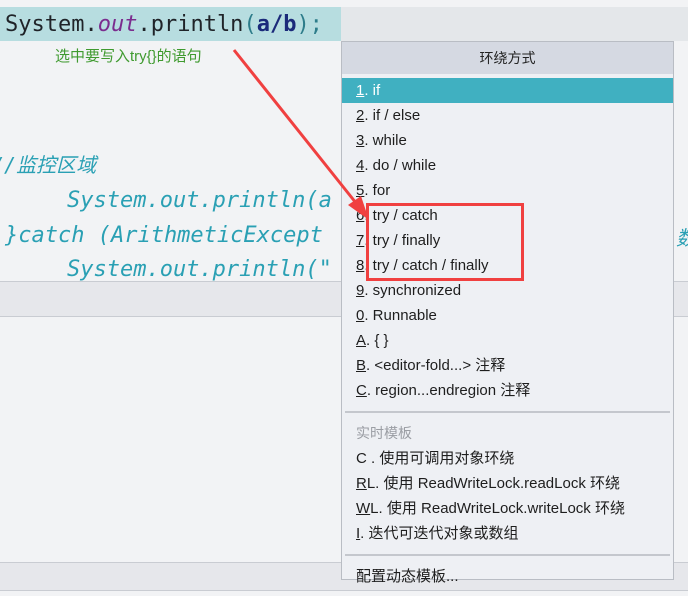 Image resolution: width=688 pixels, height=596 pixels. Describe the element at coordinates (377, 340) in the screenshot. I see `menu-item-label: . { }` at that location.